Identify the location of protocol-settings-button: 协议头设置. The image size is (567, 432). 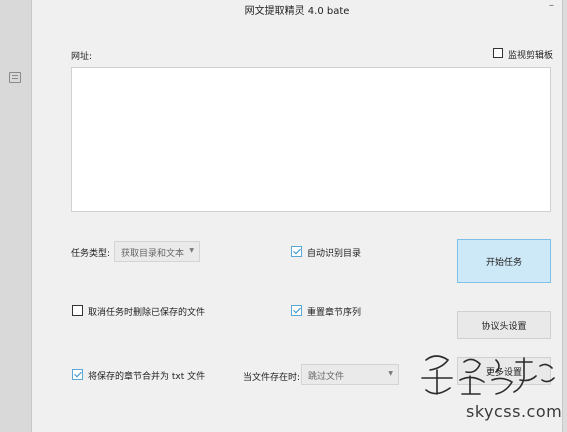
(504, 325).